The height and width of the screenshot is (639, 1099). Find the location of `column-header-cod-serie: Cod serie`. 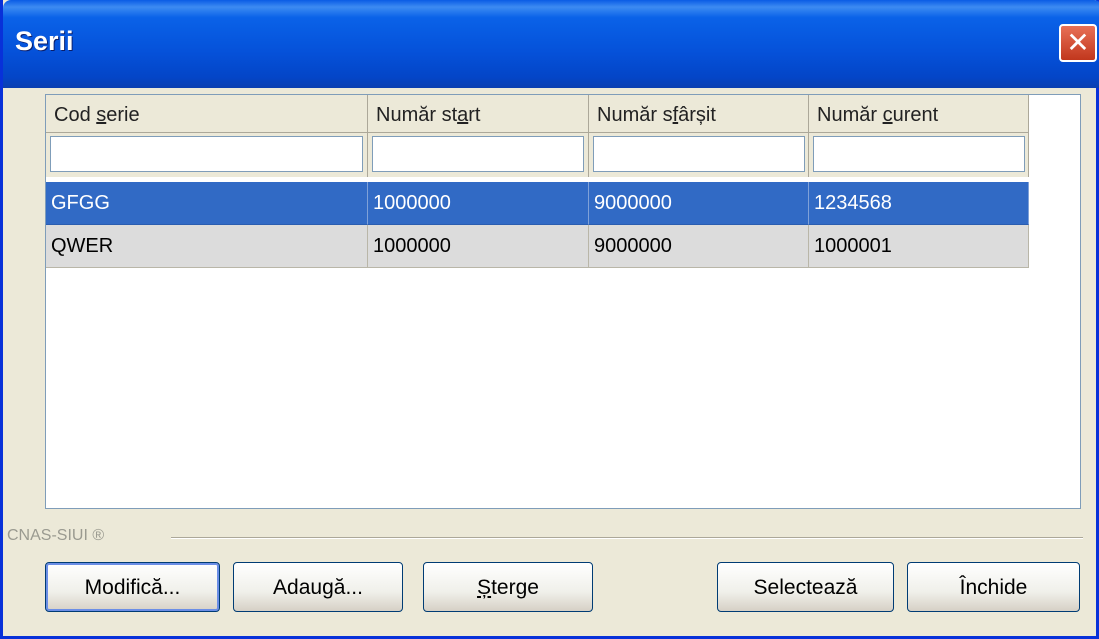

column-header-cod-serie: Cod serie is located at coordinates (207, 114).